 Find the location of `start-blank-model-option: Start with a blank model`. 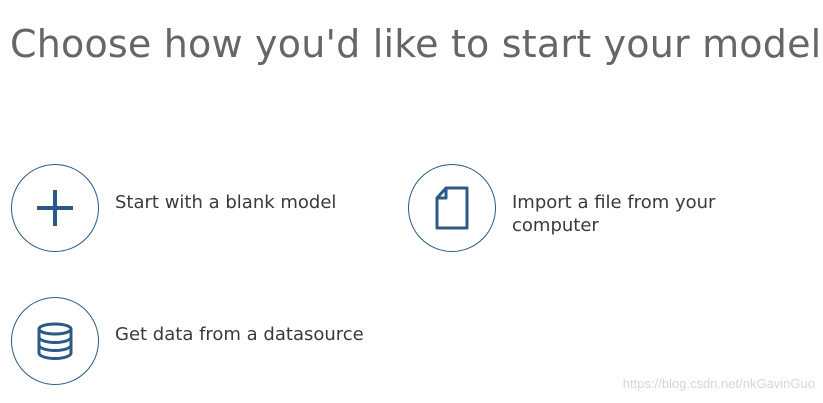

start-blank-model-option: Start with a blank model is located at coordinates (191, 209).